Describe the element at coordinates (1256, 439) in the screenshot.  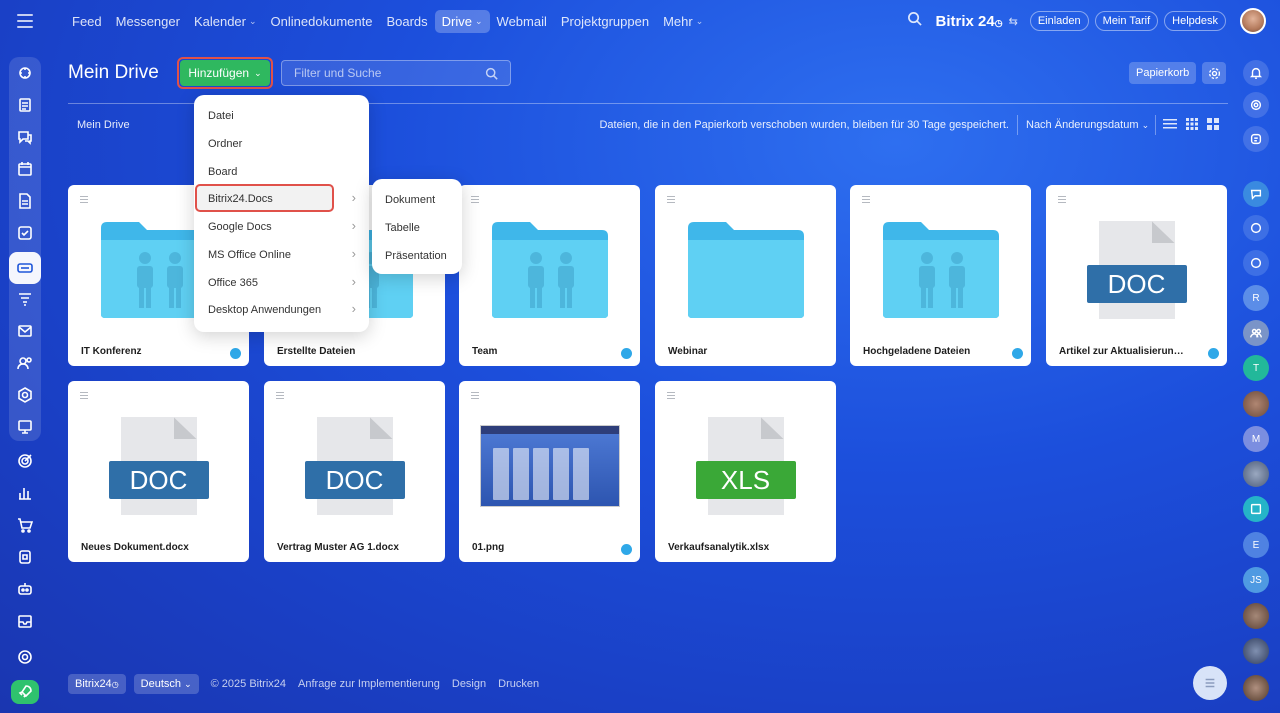
I see `contact-avatar-m: M` at that location.